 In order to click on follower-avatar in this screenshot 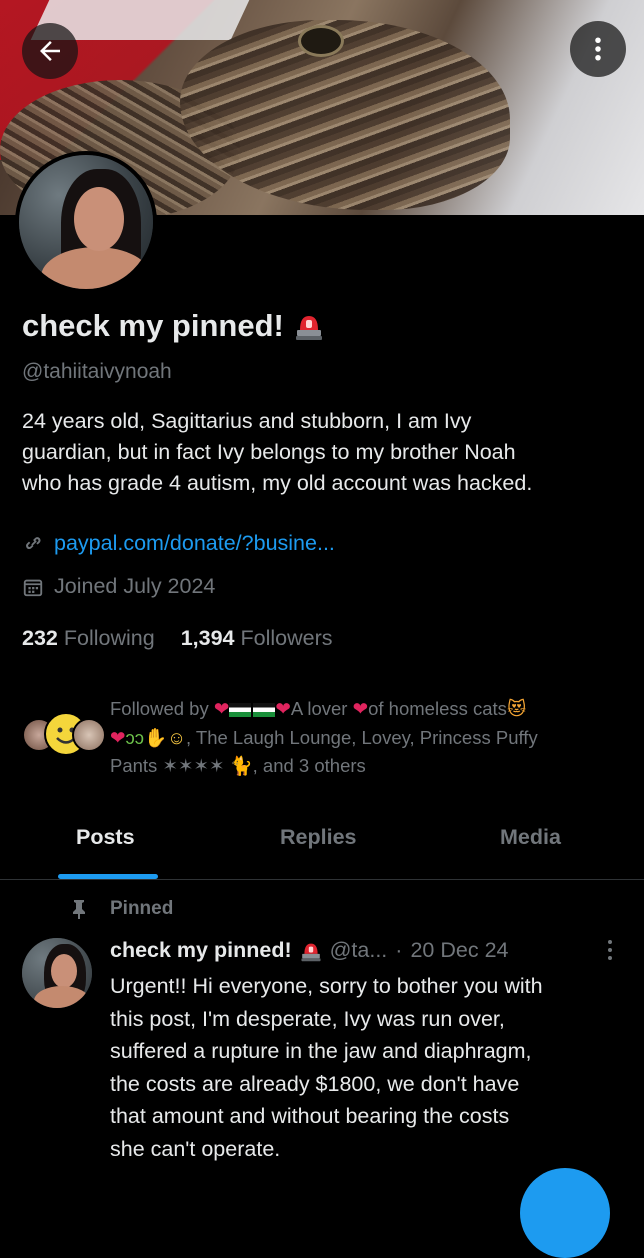, I will do `click(89, 735)`.